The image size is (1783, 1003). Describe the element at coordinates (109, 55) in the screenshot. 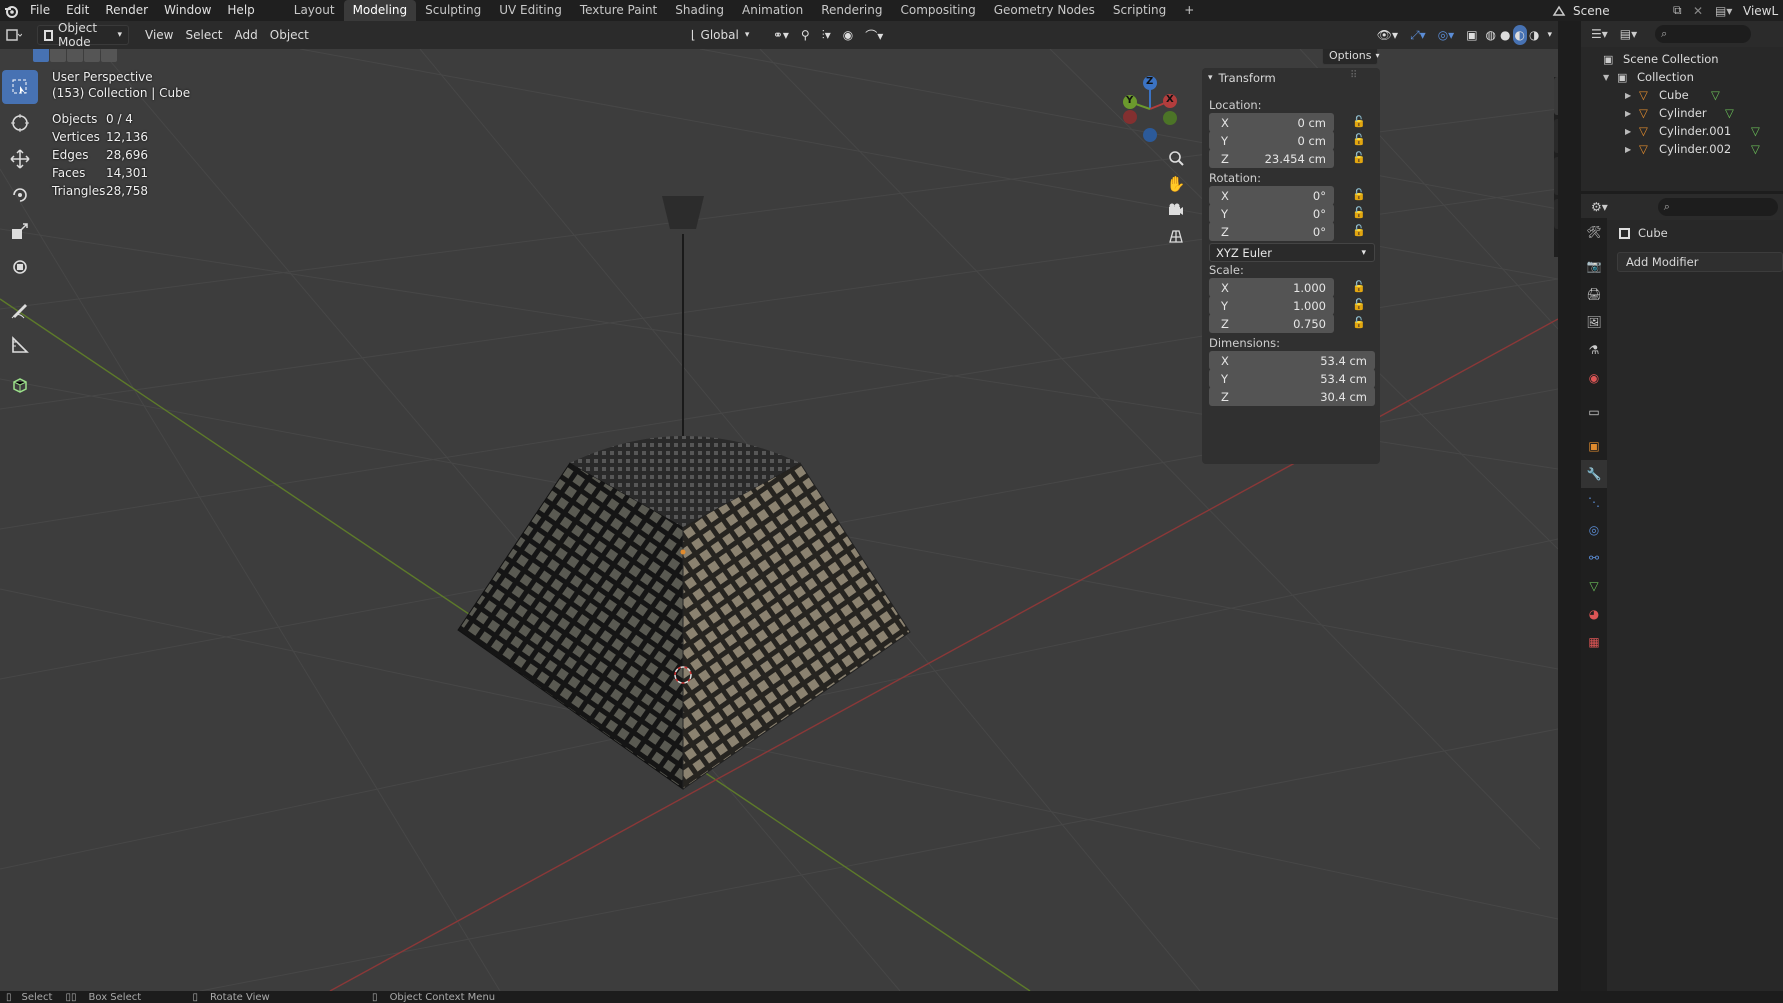

I see `select-intersect-icon` at that location.